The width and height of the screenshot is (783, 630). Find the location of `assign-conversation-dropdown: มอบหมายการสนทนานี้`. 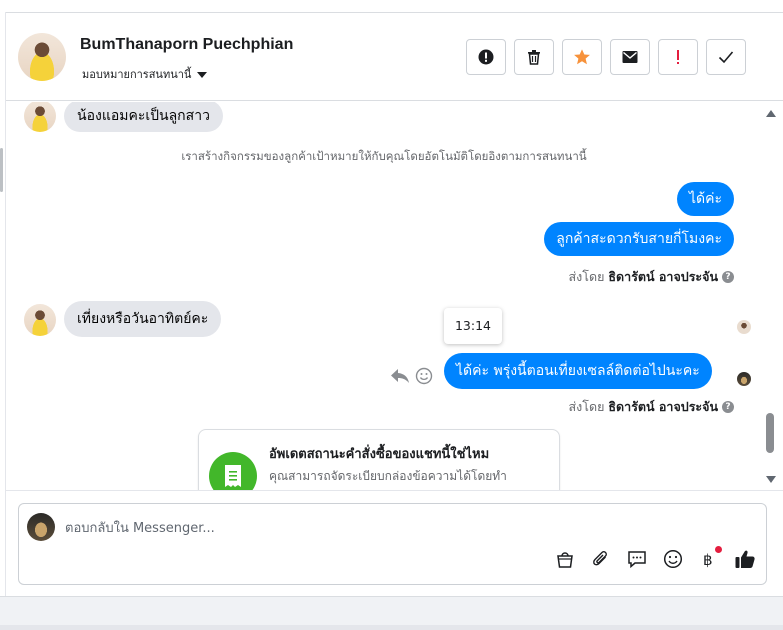

assign-conversation-dropdown: มอบหมายการสนทนานี้ is located at coordinates (145, 74).